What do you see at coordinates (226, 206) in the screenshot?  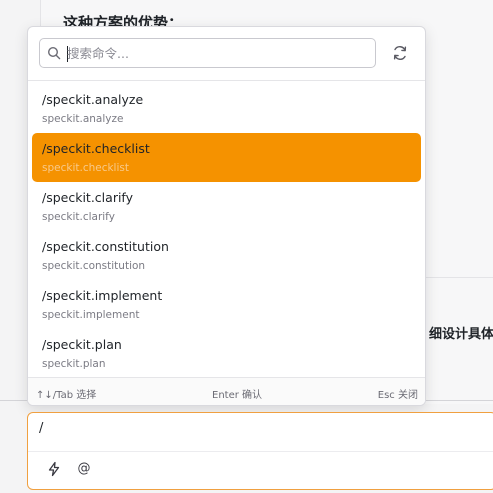 I see `command-item: /speckit.clarify speckit.clarify` at bounding box center [226, 206].